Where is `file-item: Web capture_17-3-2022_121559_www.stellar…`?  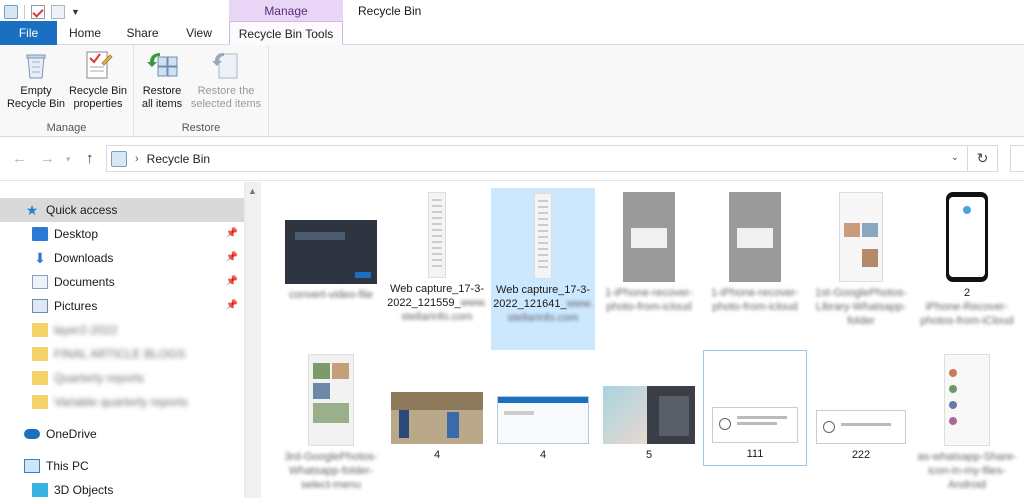 file-item: Web capture_17-3-2022_121559_www.stellar… is located at coordinates (437, 258).